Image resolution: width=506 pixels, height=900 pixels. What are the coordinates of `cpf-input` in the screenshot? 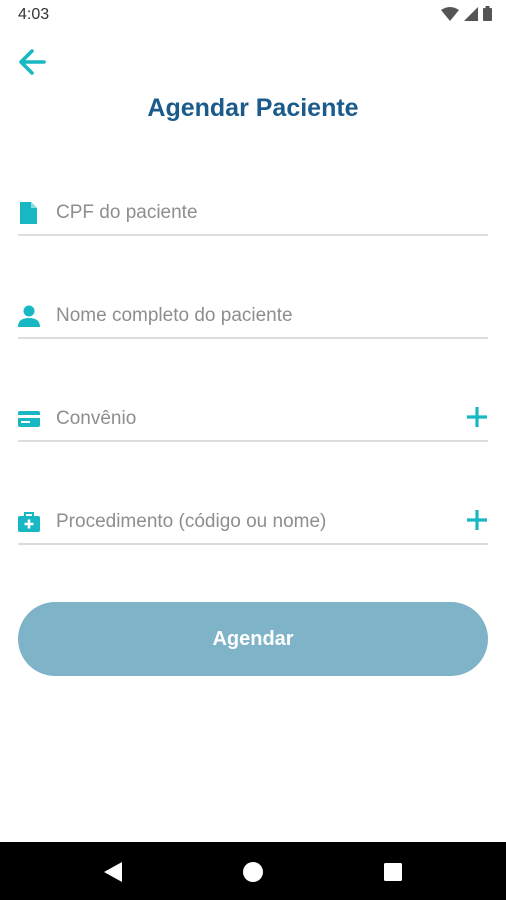 It's located at (256, 213).